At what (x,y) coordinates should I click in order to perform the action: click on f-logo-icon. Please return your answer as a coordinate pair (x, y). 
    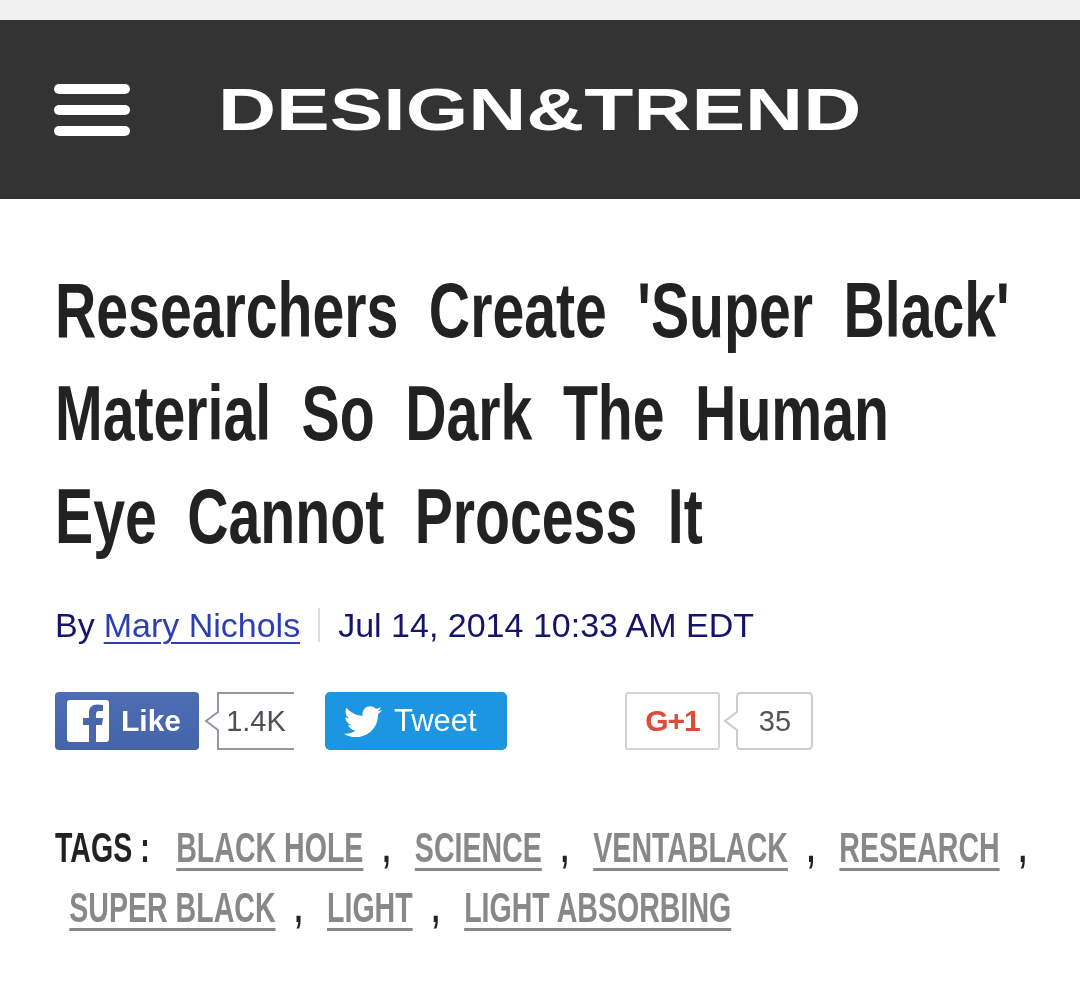
    Looking at the image, I should click on (88, 721).